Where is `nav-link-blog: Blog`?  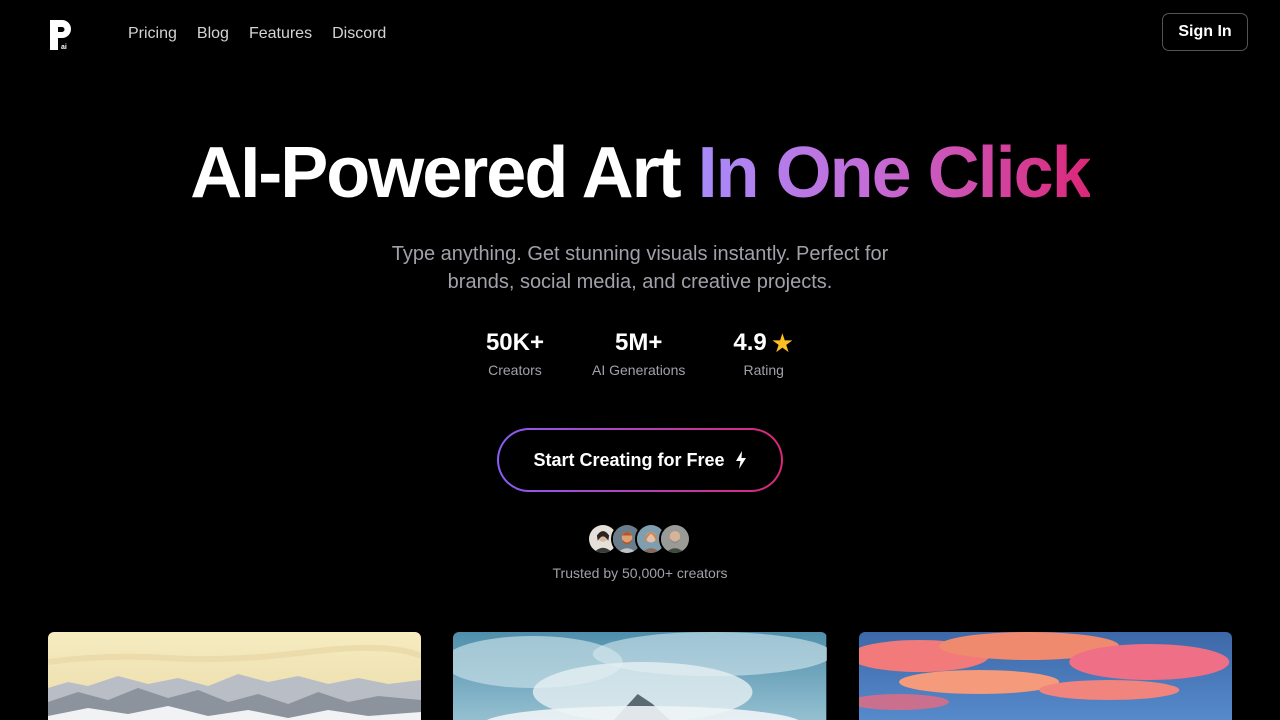
nav-link-blog: Blog is located at coordinates (213, 34).